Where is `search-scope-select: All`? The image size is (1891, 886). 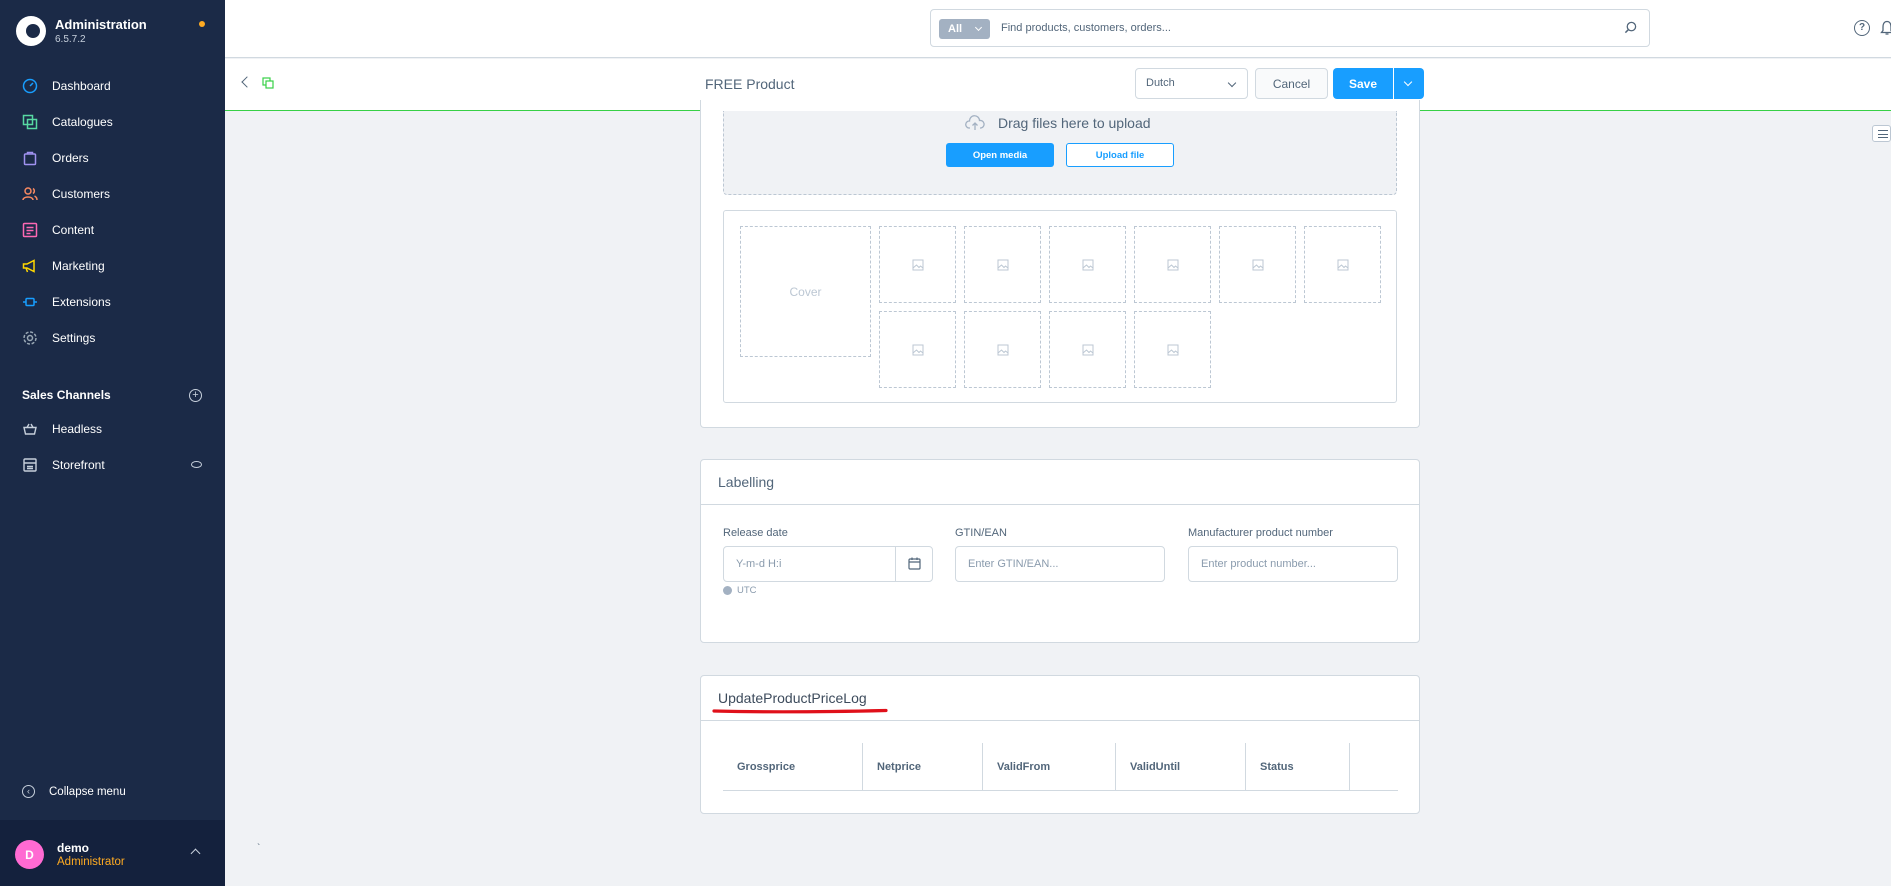
search-scope-select: All is located at coordinates (964, 29).